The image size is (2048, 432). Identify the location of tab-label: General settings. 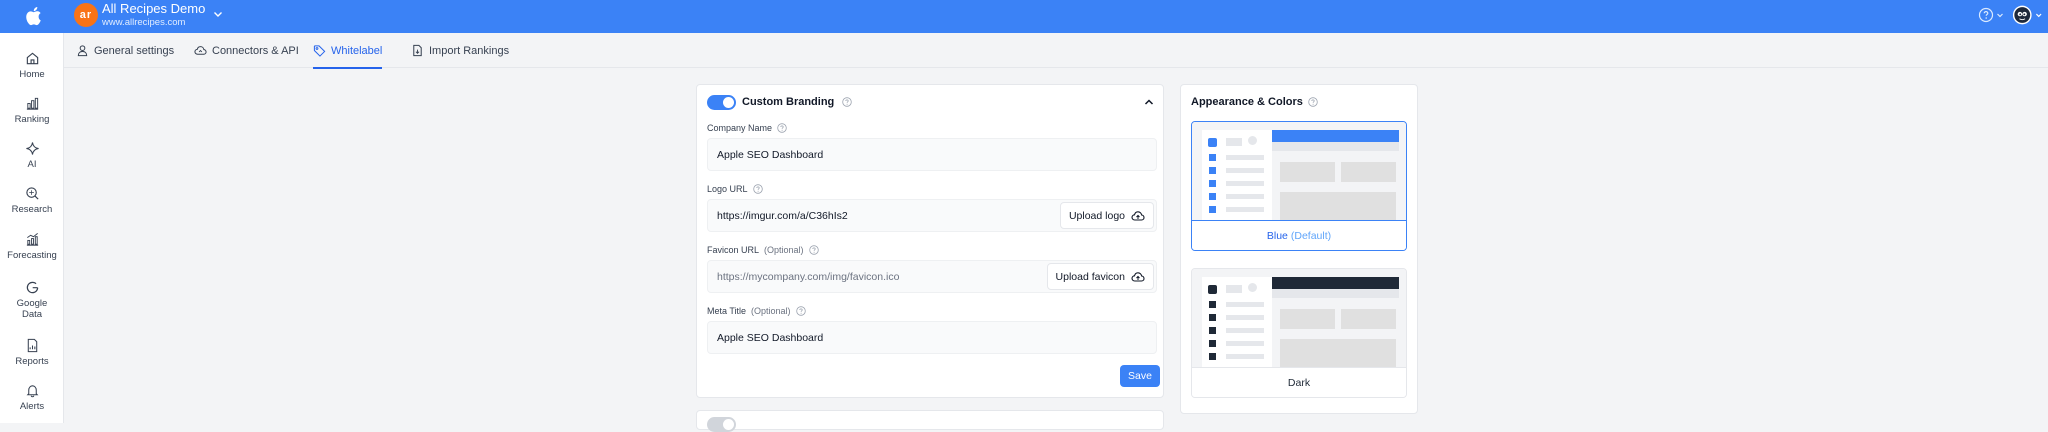
(134, 50).